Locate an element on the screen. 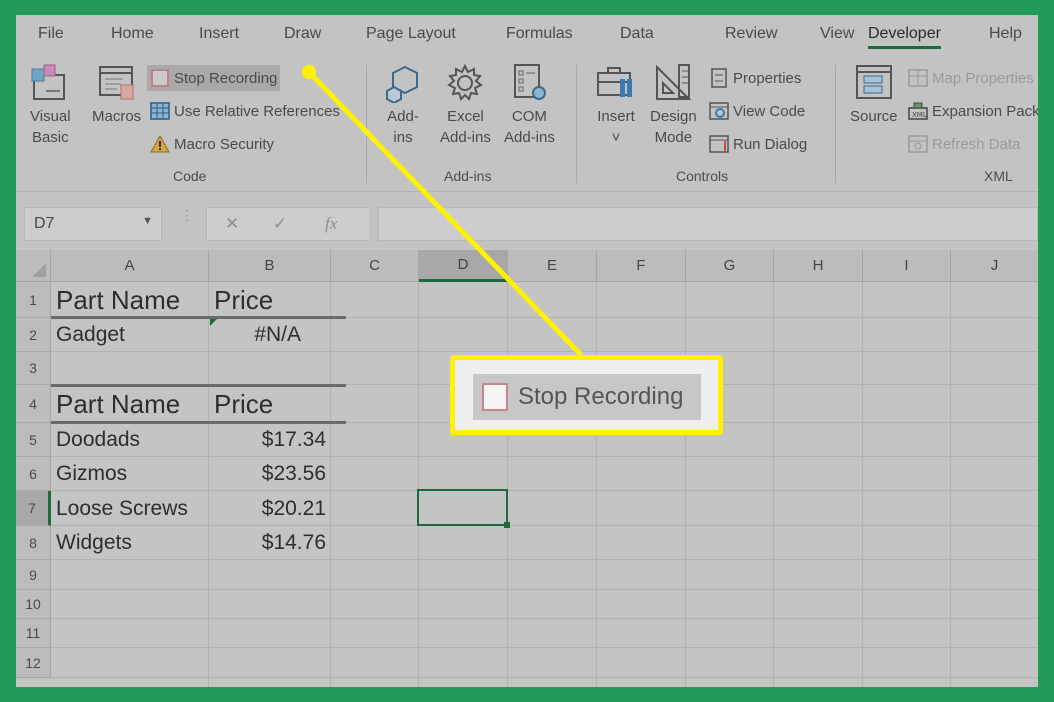 Image resolution: width=1054 pixels, height=702 pixels. cell-b5: $17.34 is located at coordinates (270, 440).